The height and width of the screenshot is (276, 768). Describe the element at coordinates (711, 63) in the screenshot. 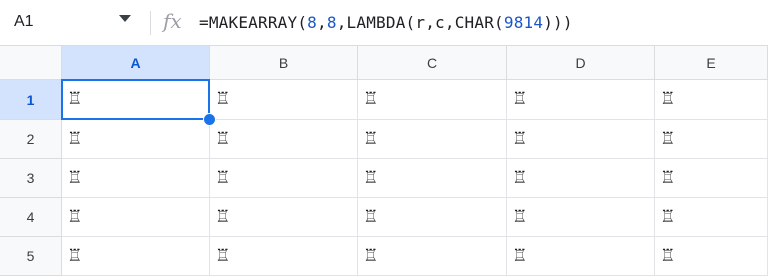

I see `column-header-e: E` at that location.